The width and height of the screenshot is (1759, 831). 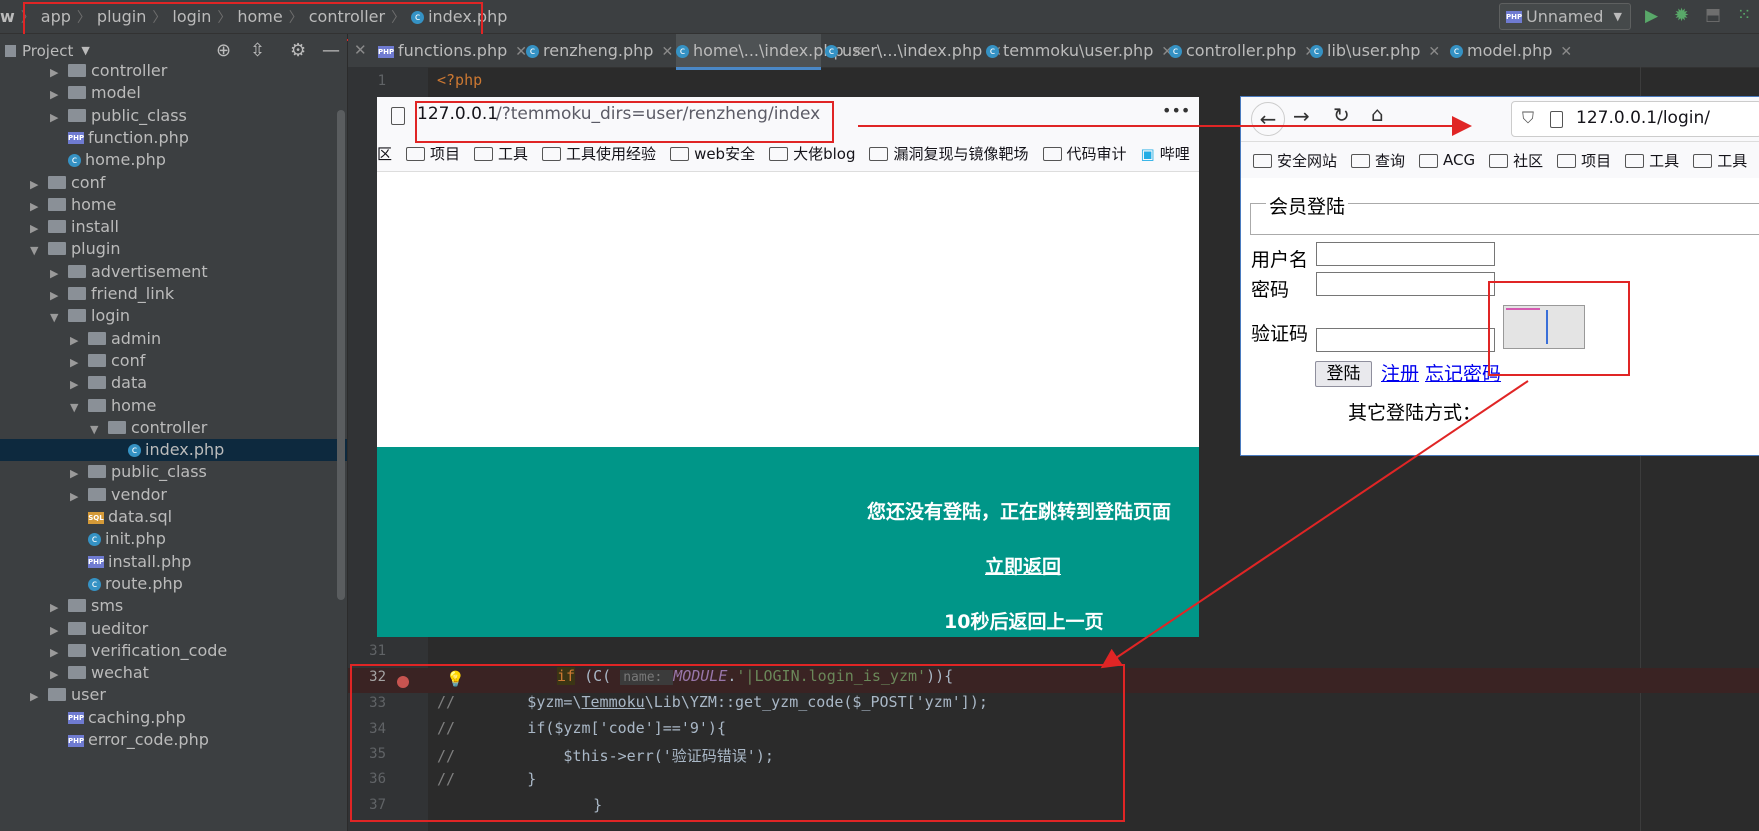 What do you see at coordinates (940, 676) in the screenshot?
I see `code-token: )){` at bounding box center [940, 676].